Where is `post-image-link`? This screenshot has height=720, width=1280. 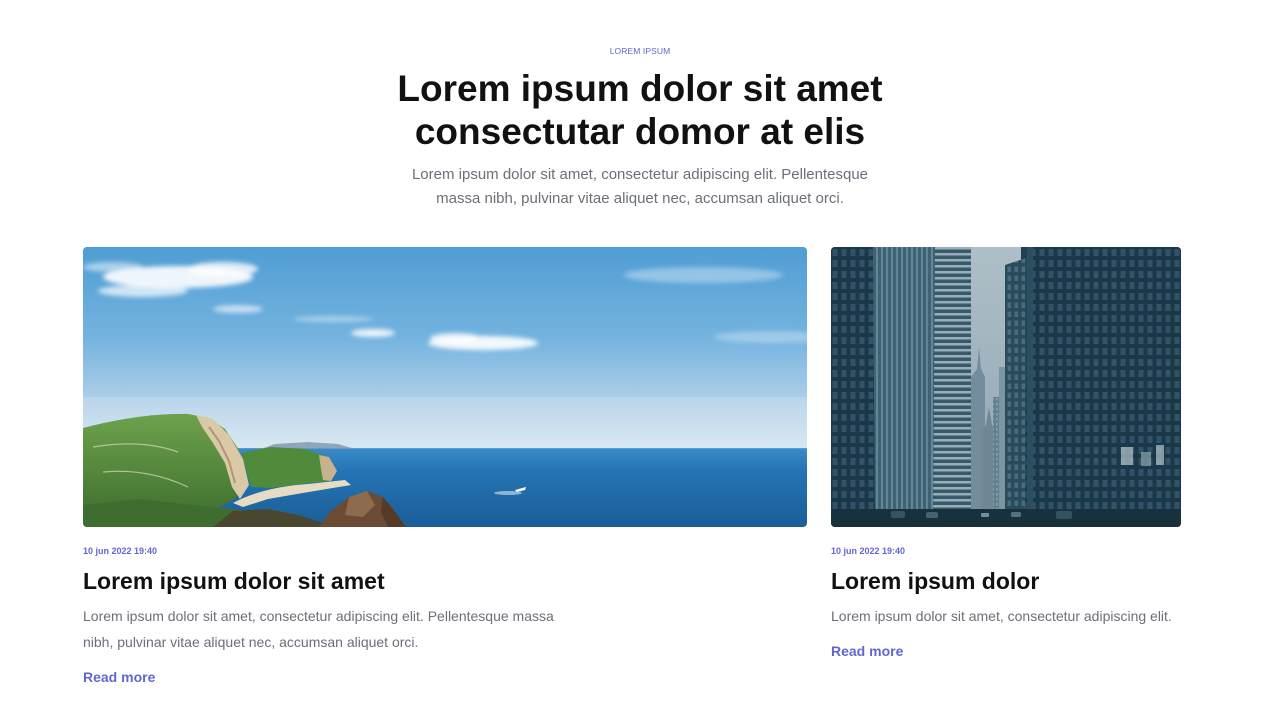 post-image-link is located at coordinates (1006, 387).